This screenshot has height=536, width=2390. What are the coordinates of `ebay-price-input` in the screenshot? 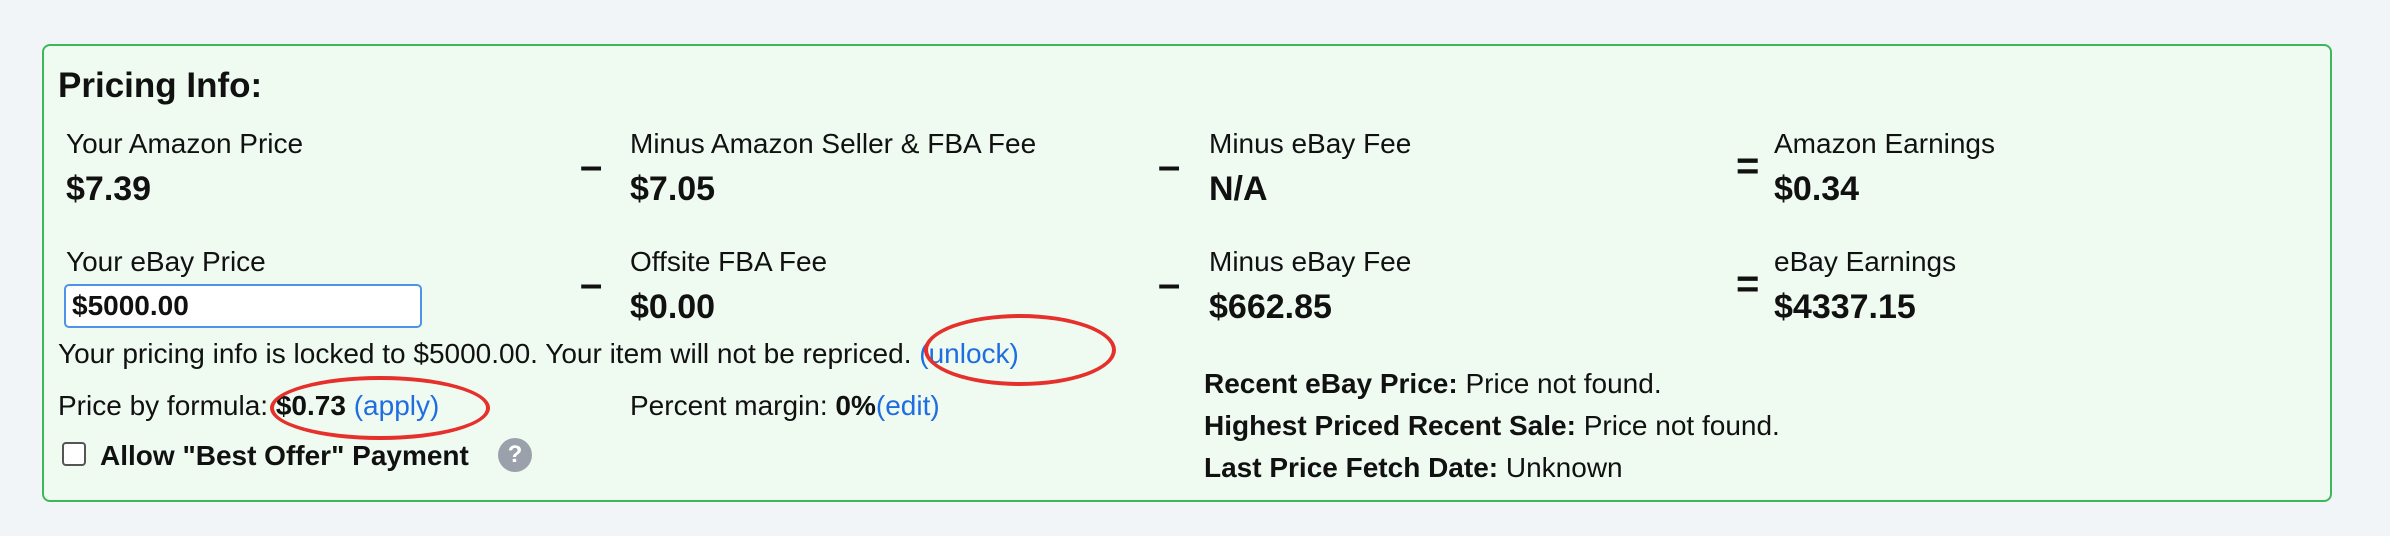 It's located at (243, 306).